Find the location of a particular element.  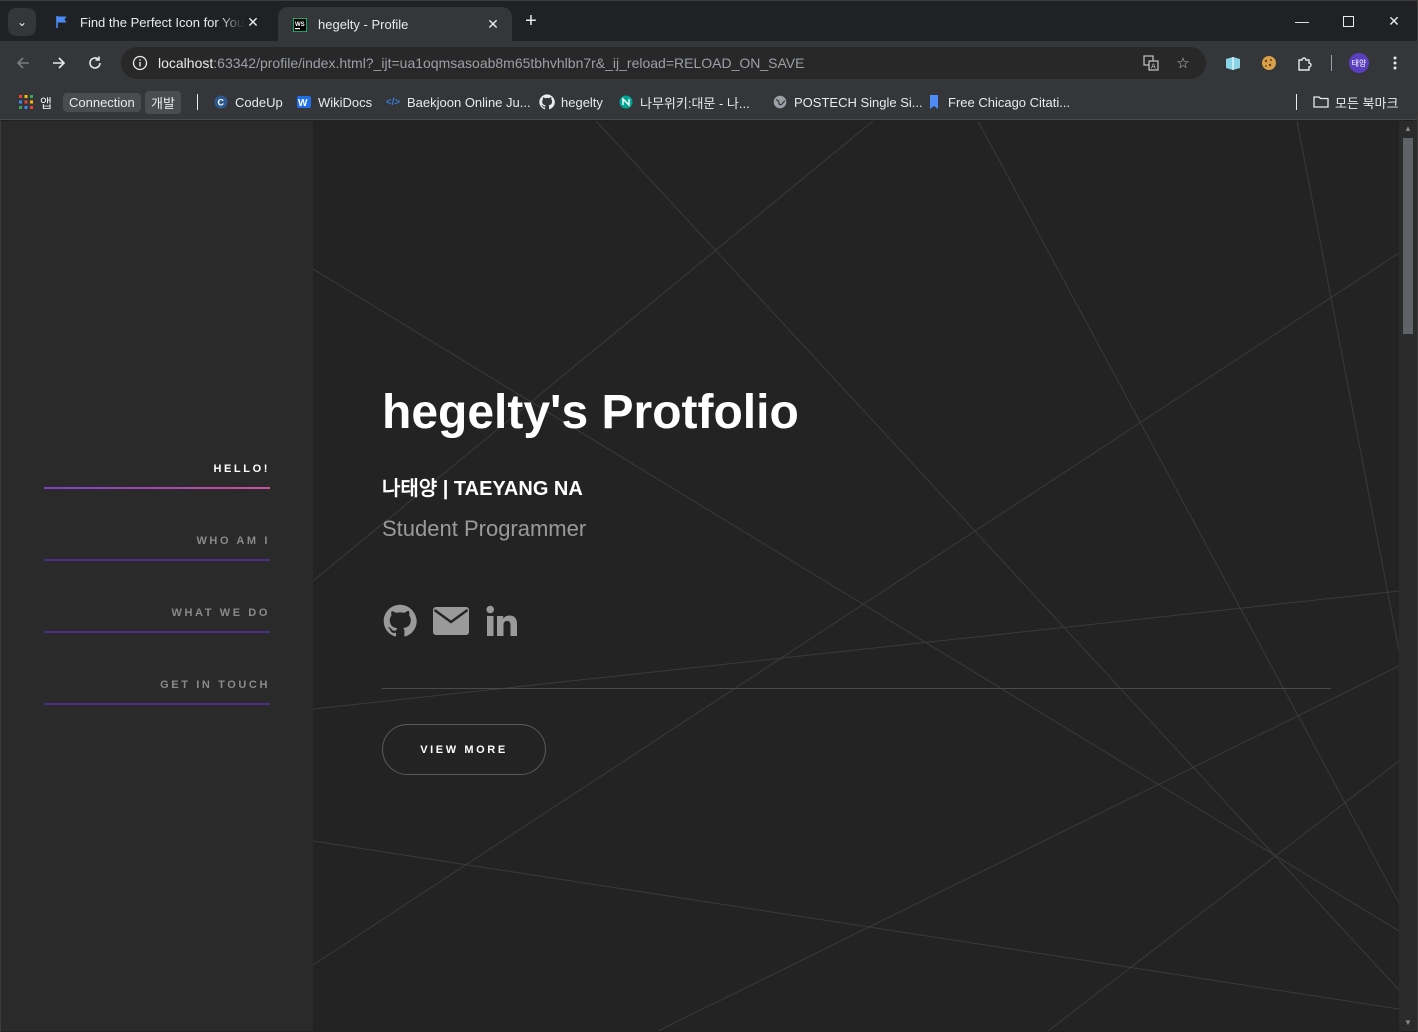

cookie-icon is located at coordinates (1269, 63).